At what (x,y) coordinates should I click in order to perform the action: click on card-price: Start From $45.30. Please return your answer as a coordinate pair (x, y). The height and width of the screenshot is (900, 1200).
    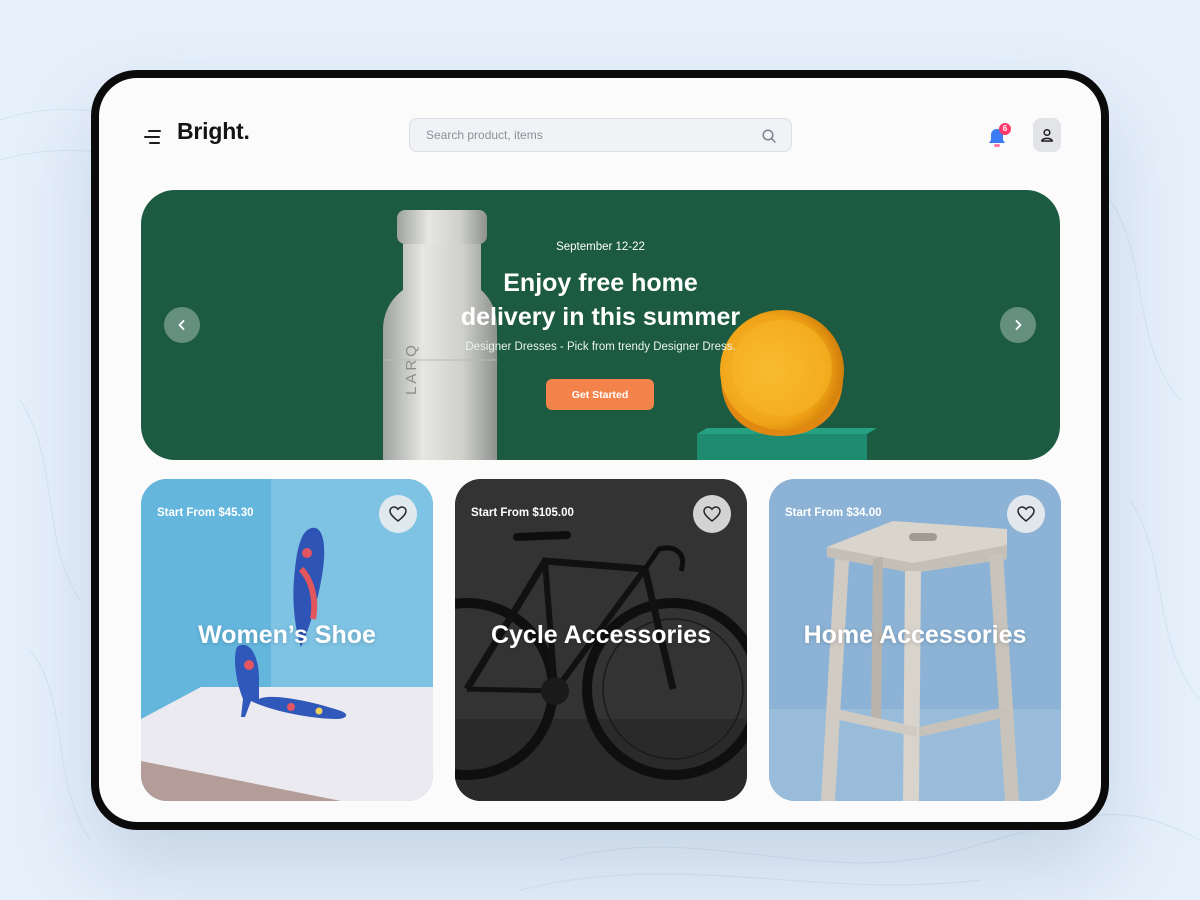
    Looking at the image, I should click on (205, 513).